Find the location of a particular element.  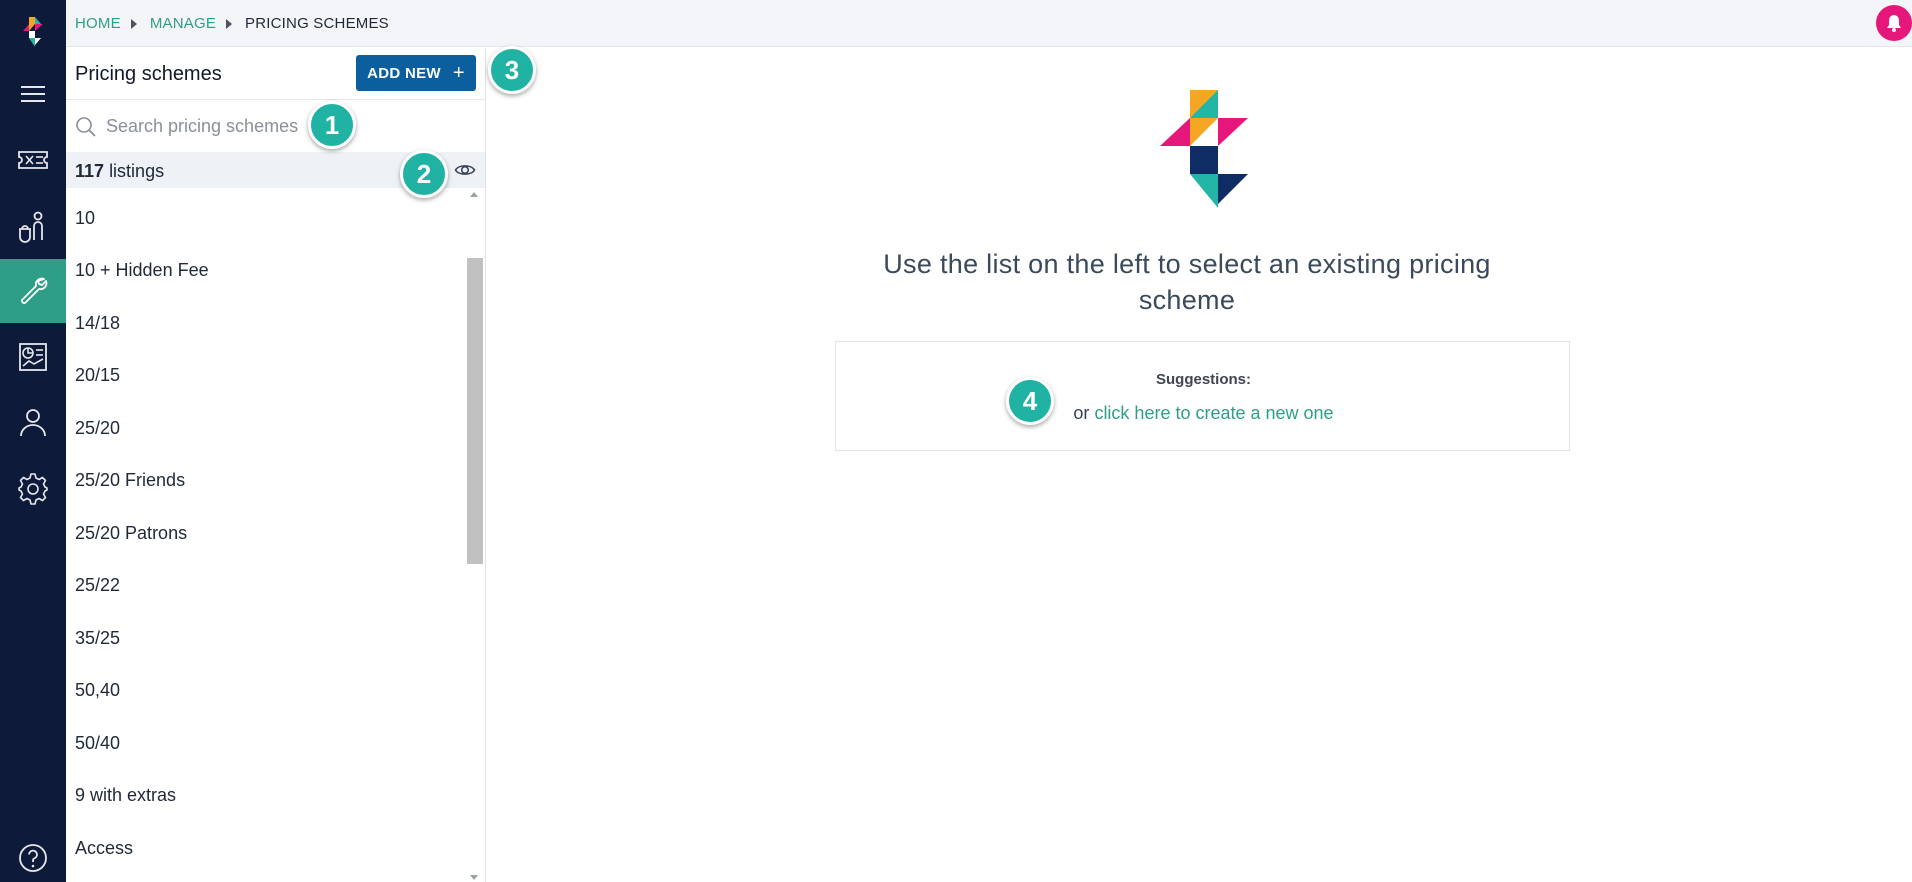

list-item: 14/18 is located at coordinates (266, 323).